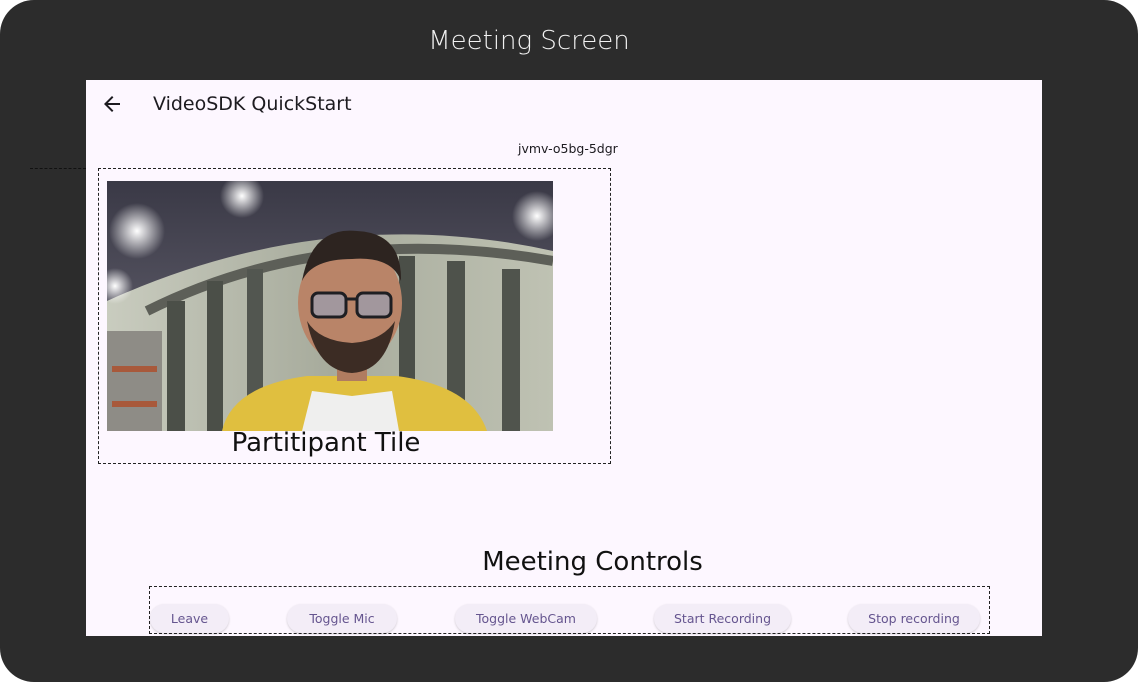 This screenshot has height=682, width=1138. I want to click on annotation-connector-line, so click(58, 168).